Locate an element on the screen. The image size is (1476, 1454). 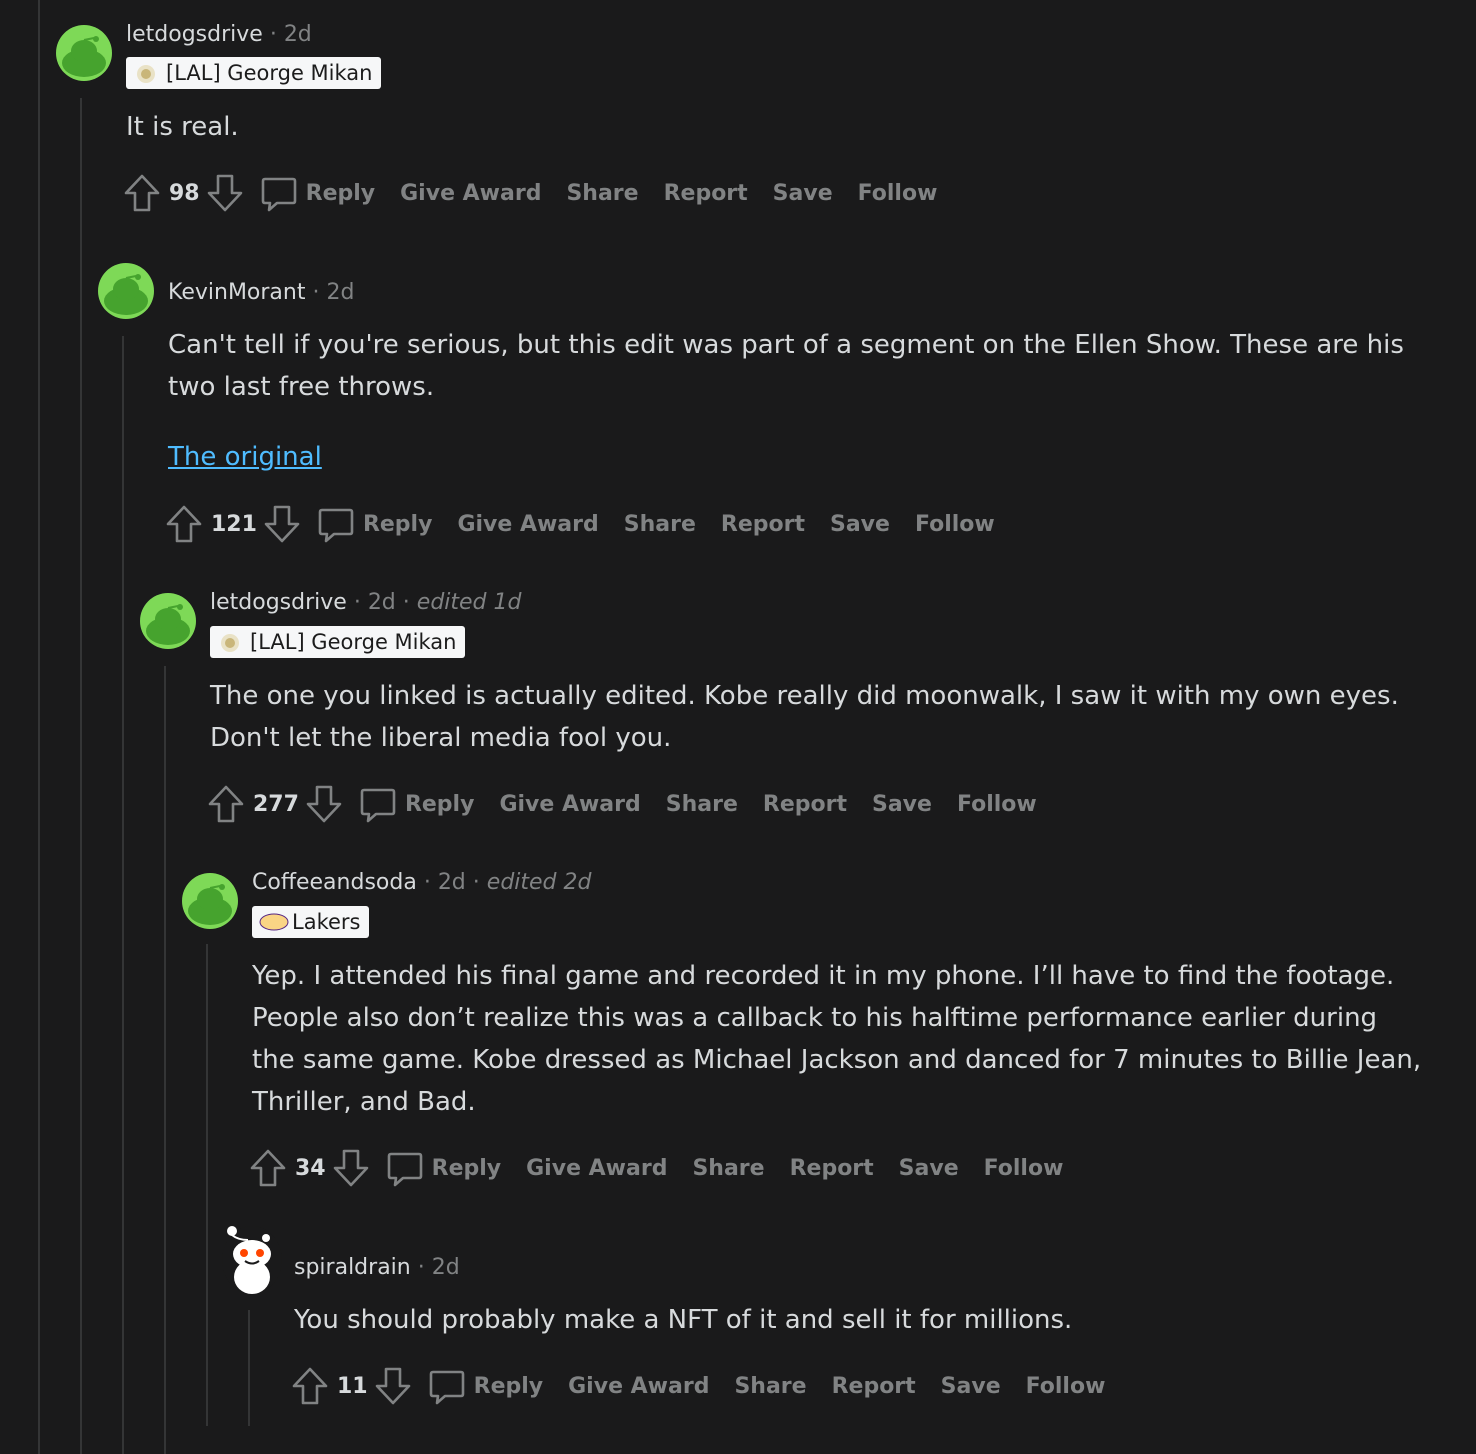
lakers-logo-icon is located at coordinates (273, 922).